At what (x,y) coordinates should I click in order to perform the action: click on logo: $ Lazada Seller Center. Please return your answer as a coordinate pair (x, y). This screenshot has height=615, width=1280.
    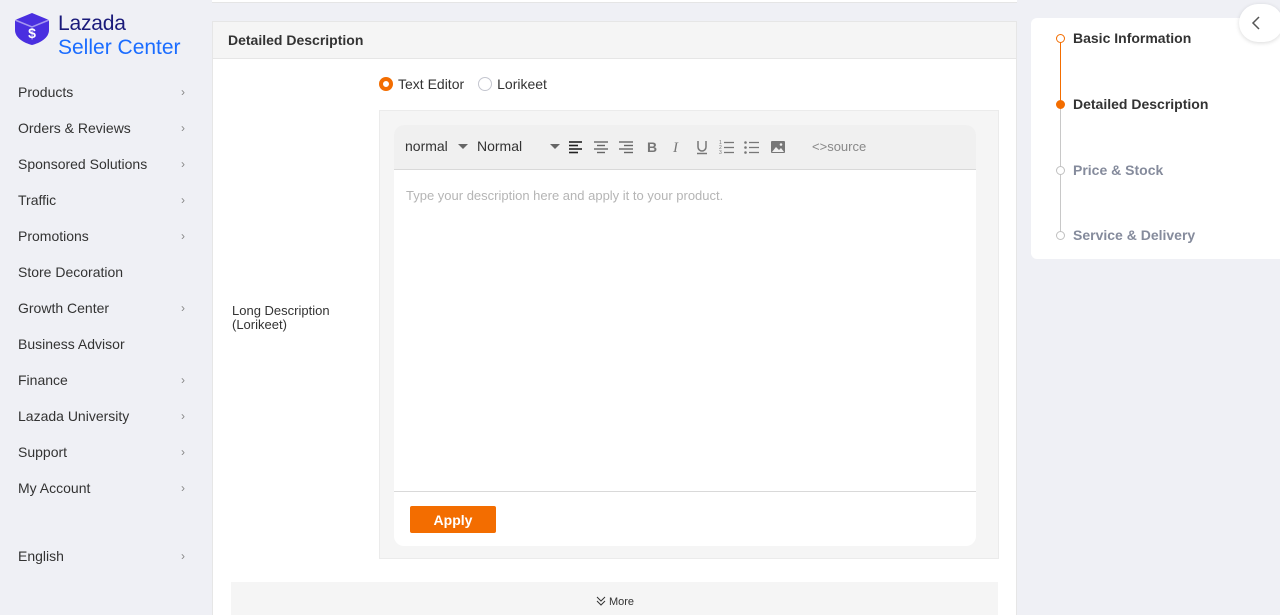
    Looking at the image, I should click on (96, 36).